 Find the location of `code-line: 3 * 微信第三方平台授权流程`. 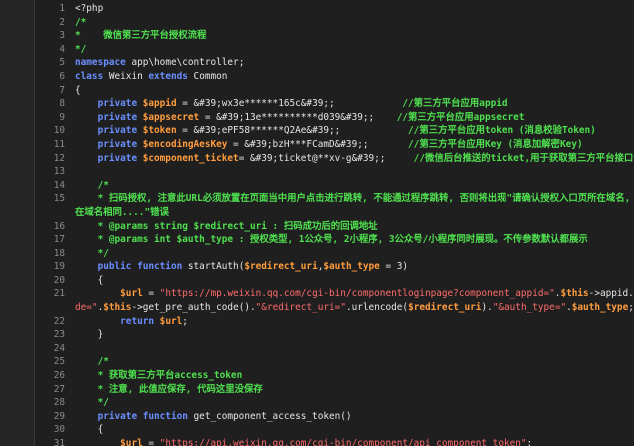

code-line: 3 * 微信第三方平台授权流程 is located at coordinates (334, 36).